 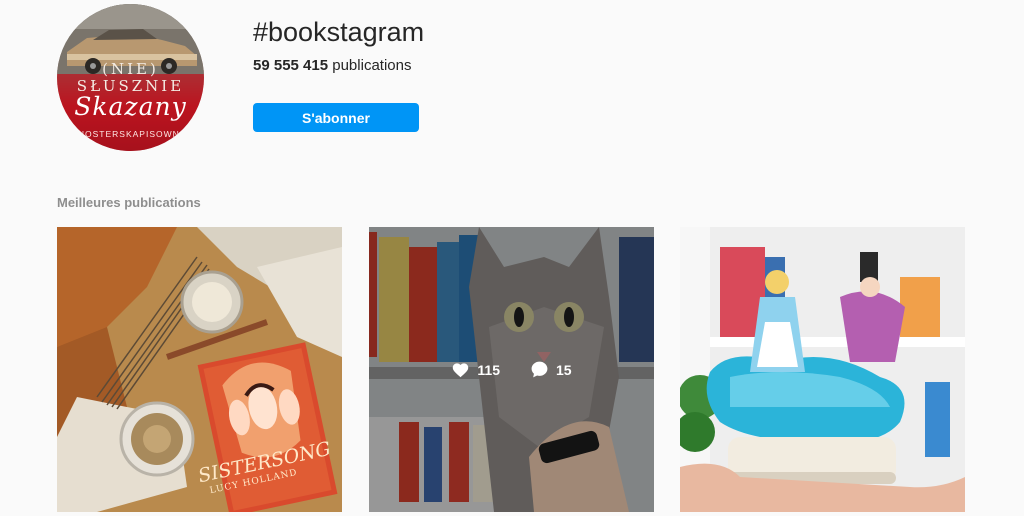 I want to click on avatar-handle-text: NOSTERSKAPISOWNI, so click(x=130, y=134).